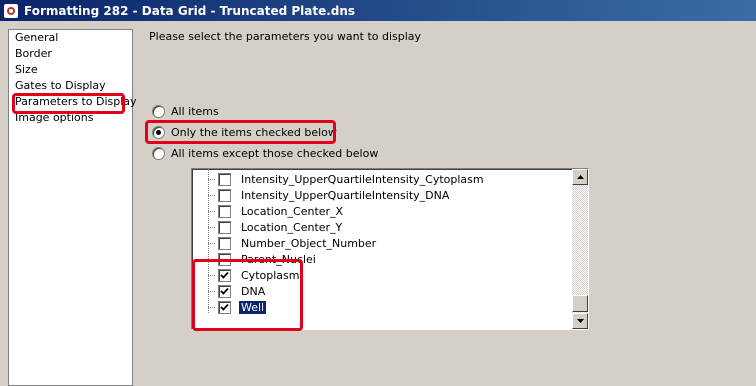 This screenshot has width=756, height=386. What do you see at coordinates (237, 291) in the screenshot?
I see `list-item: DNA` at bounding box center [237, 291].